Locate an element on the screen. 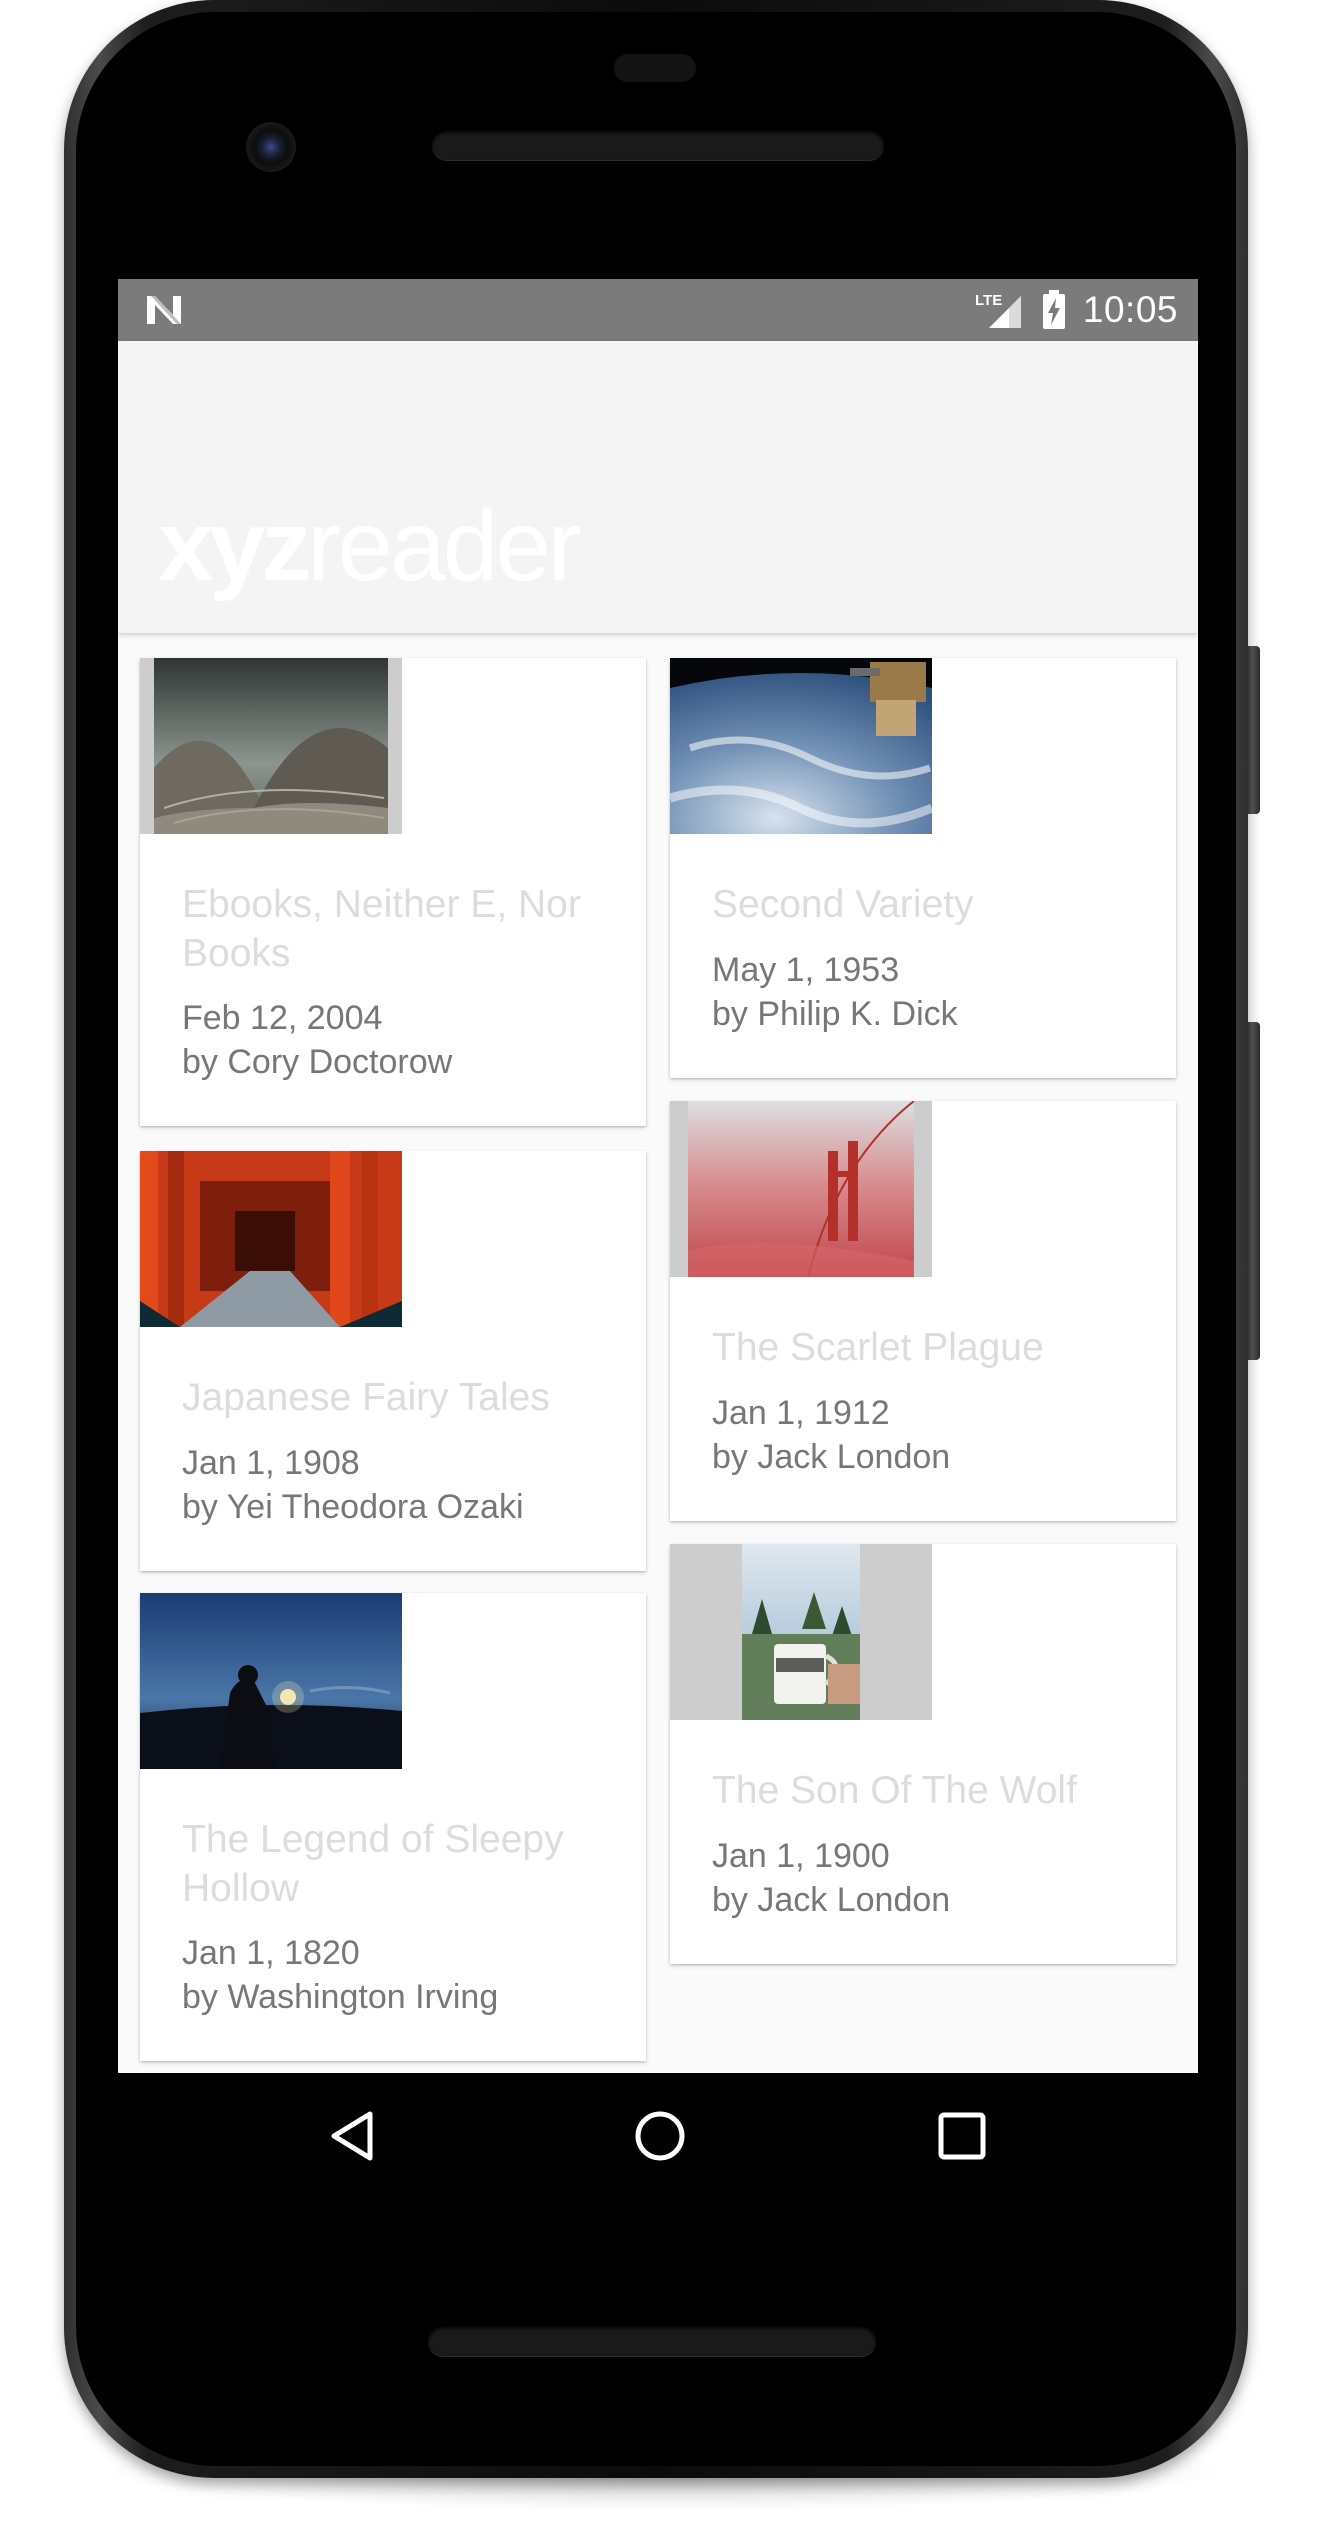  article-title: The Scarlet Plague is located at coordinates (878, 1347).